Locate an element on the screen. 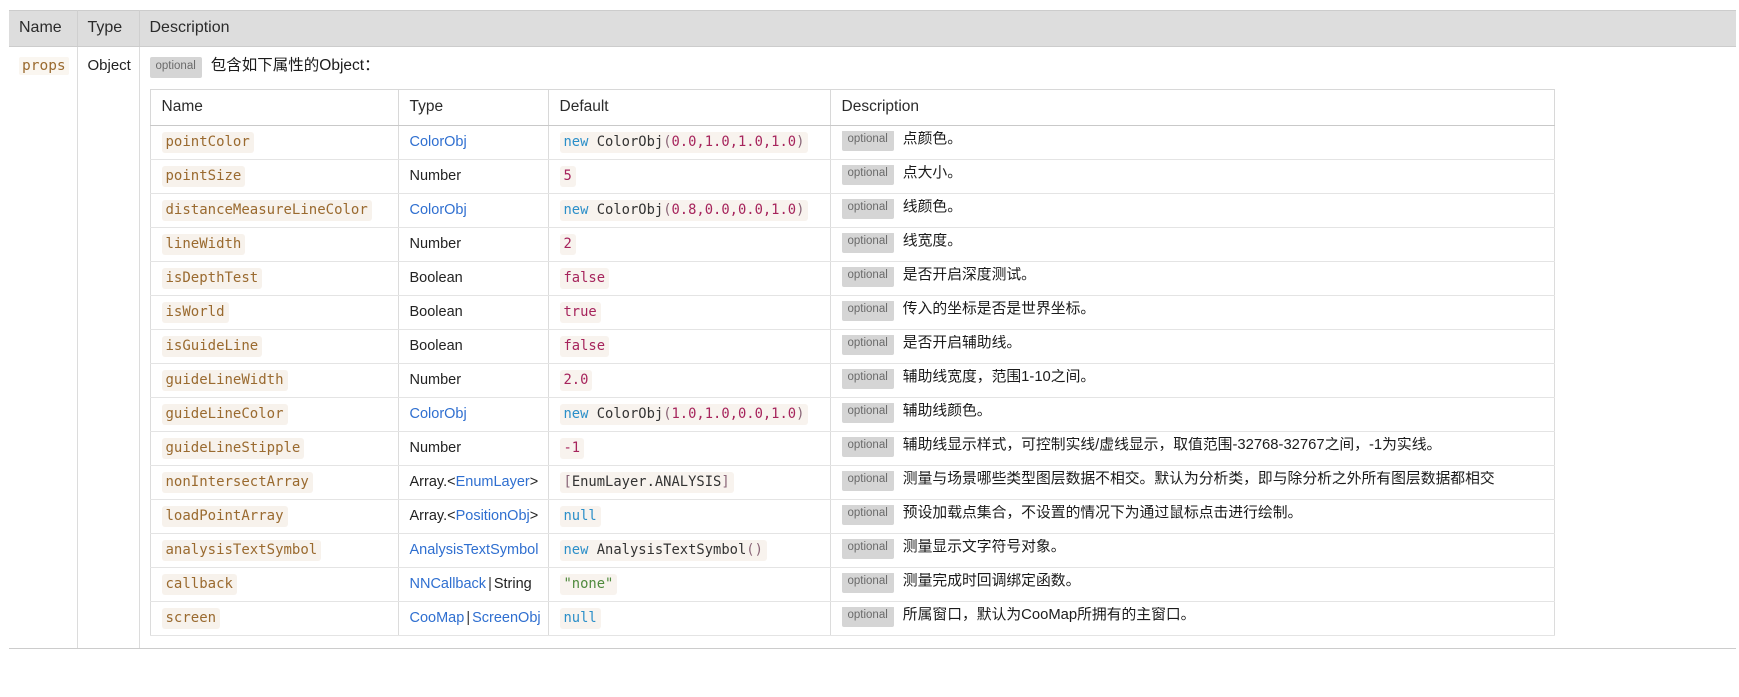 The width and height of the screenshot is (1739, 697). property-type: Boolean is located at coordinates (436, 278).